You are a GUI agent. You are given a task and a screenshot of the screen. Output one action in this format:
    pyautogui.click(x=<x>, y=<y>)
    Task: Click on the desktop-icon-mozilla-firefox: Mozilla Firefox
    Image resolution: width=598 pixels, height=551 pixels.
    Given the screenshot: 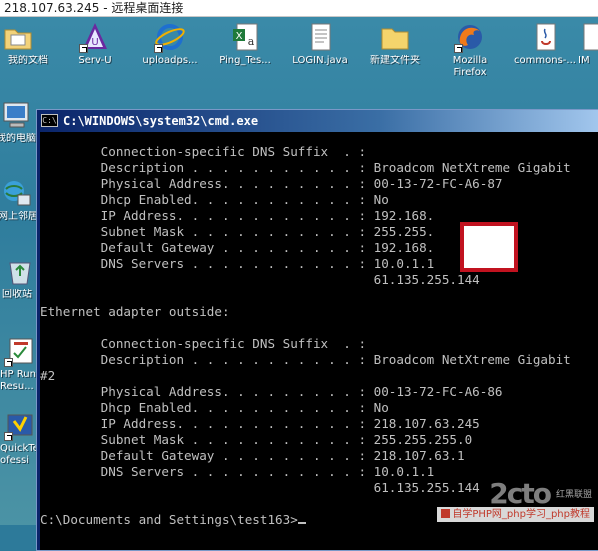 What is the action you would take?
    pyautogui.click(x=470, y=50)
    